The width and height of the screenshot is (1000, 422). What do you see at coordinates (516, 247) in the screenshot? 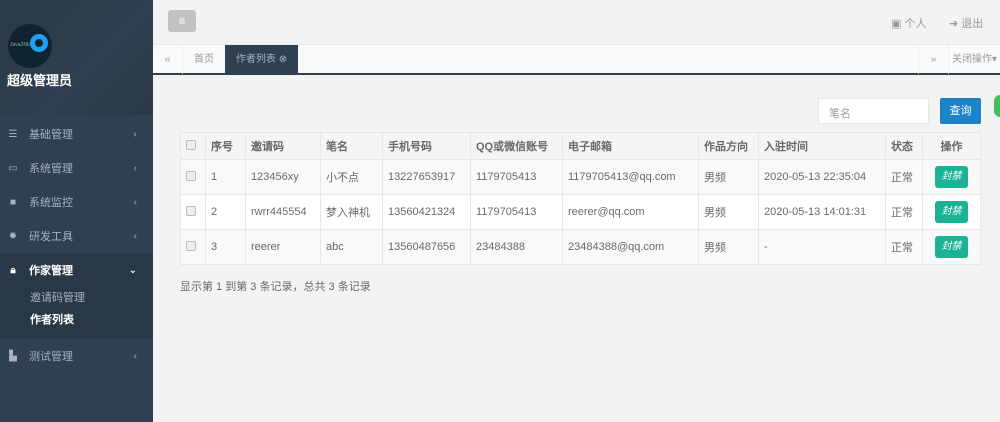
I see `table-cell: 23484388` at bounding box center [516, 247].